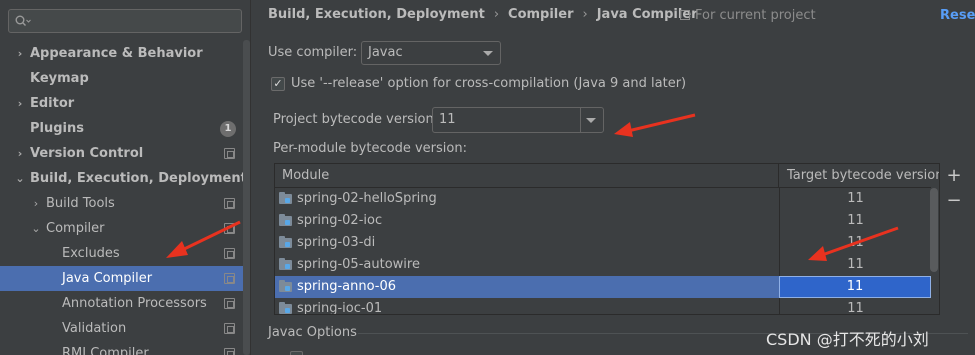 The width and height of the screenshot is (975, 355). I want to click on tree-item-appearance-behavior: › Appearance & Behavior, so click(120, 53).